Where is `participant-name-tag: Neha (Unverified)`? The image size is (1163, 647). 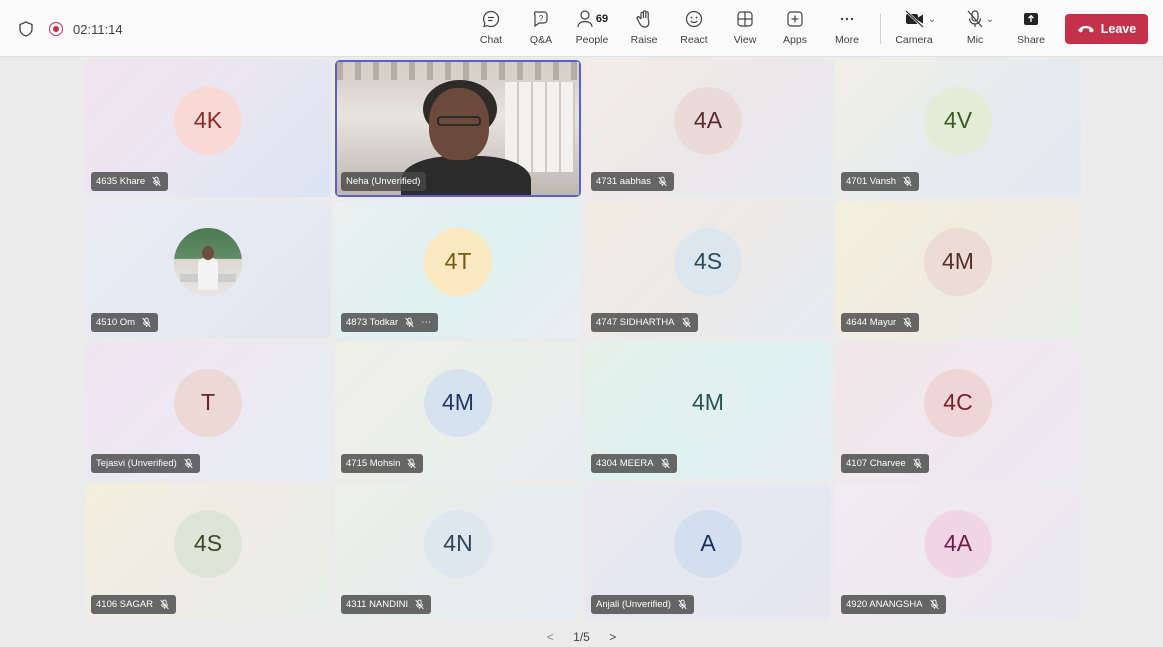 participant-name-tag: Neha (Unverified) is located at coordinates (384, 181).